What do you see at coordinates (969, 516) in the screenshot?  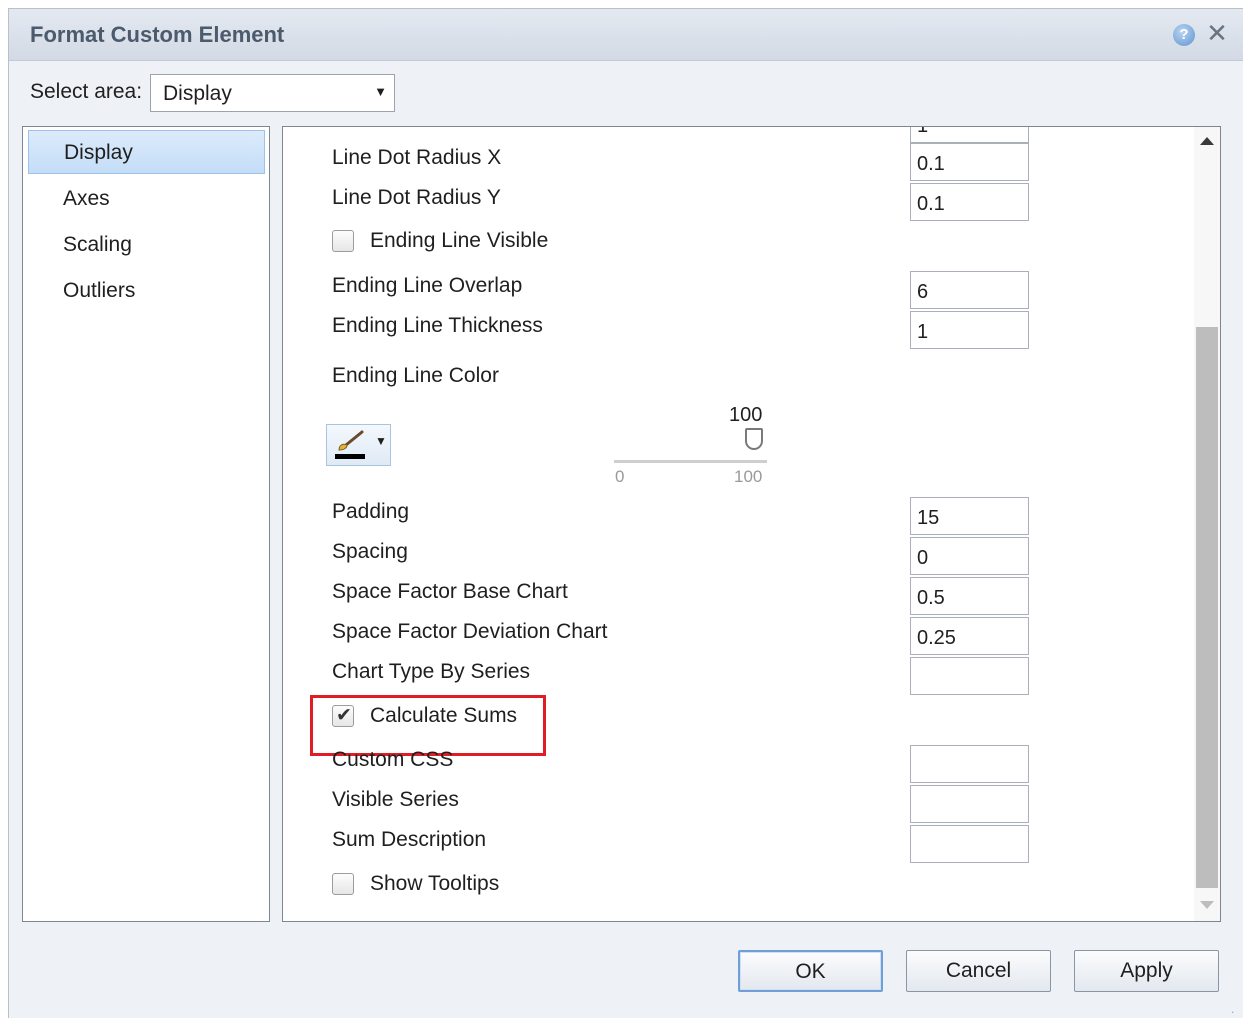 I see `padding-field: 15` at bounding box center [969, 516].